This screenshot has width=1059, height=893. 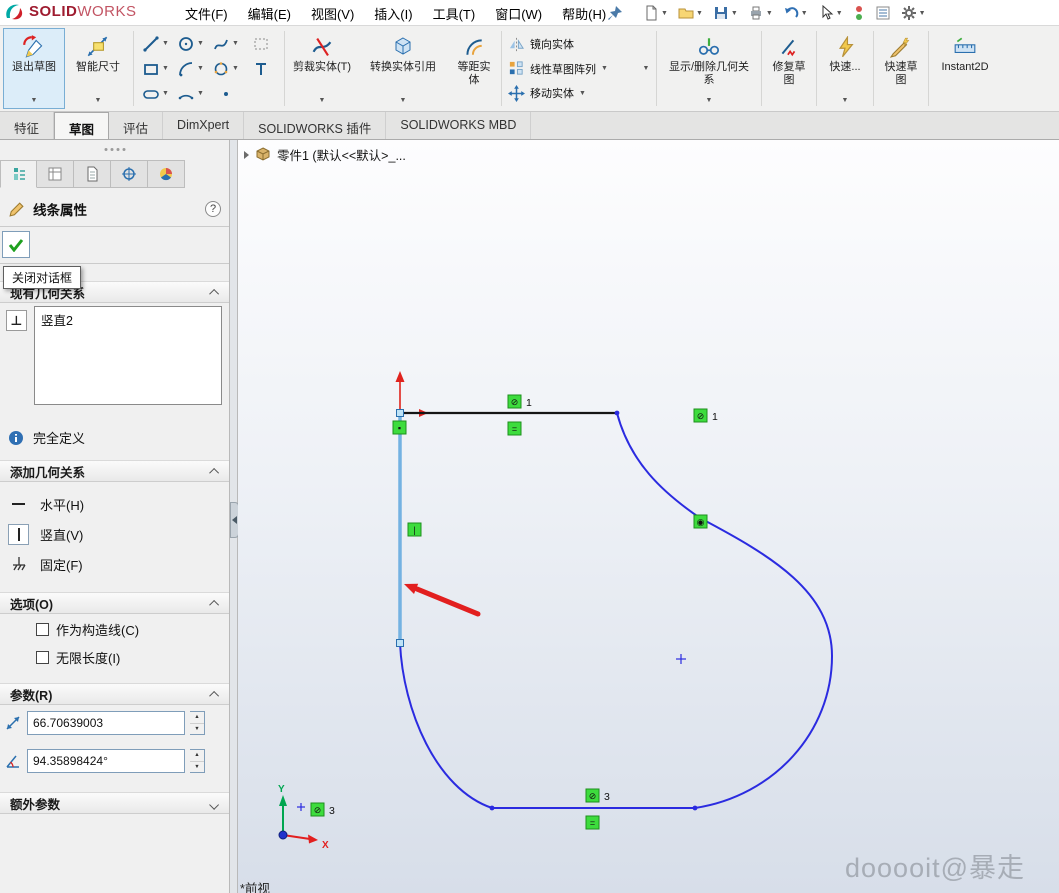 What do you see at coordinates (615, 13) in the screenshot?
I see `pin-menu-icon` at bounding box center [615, 13].